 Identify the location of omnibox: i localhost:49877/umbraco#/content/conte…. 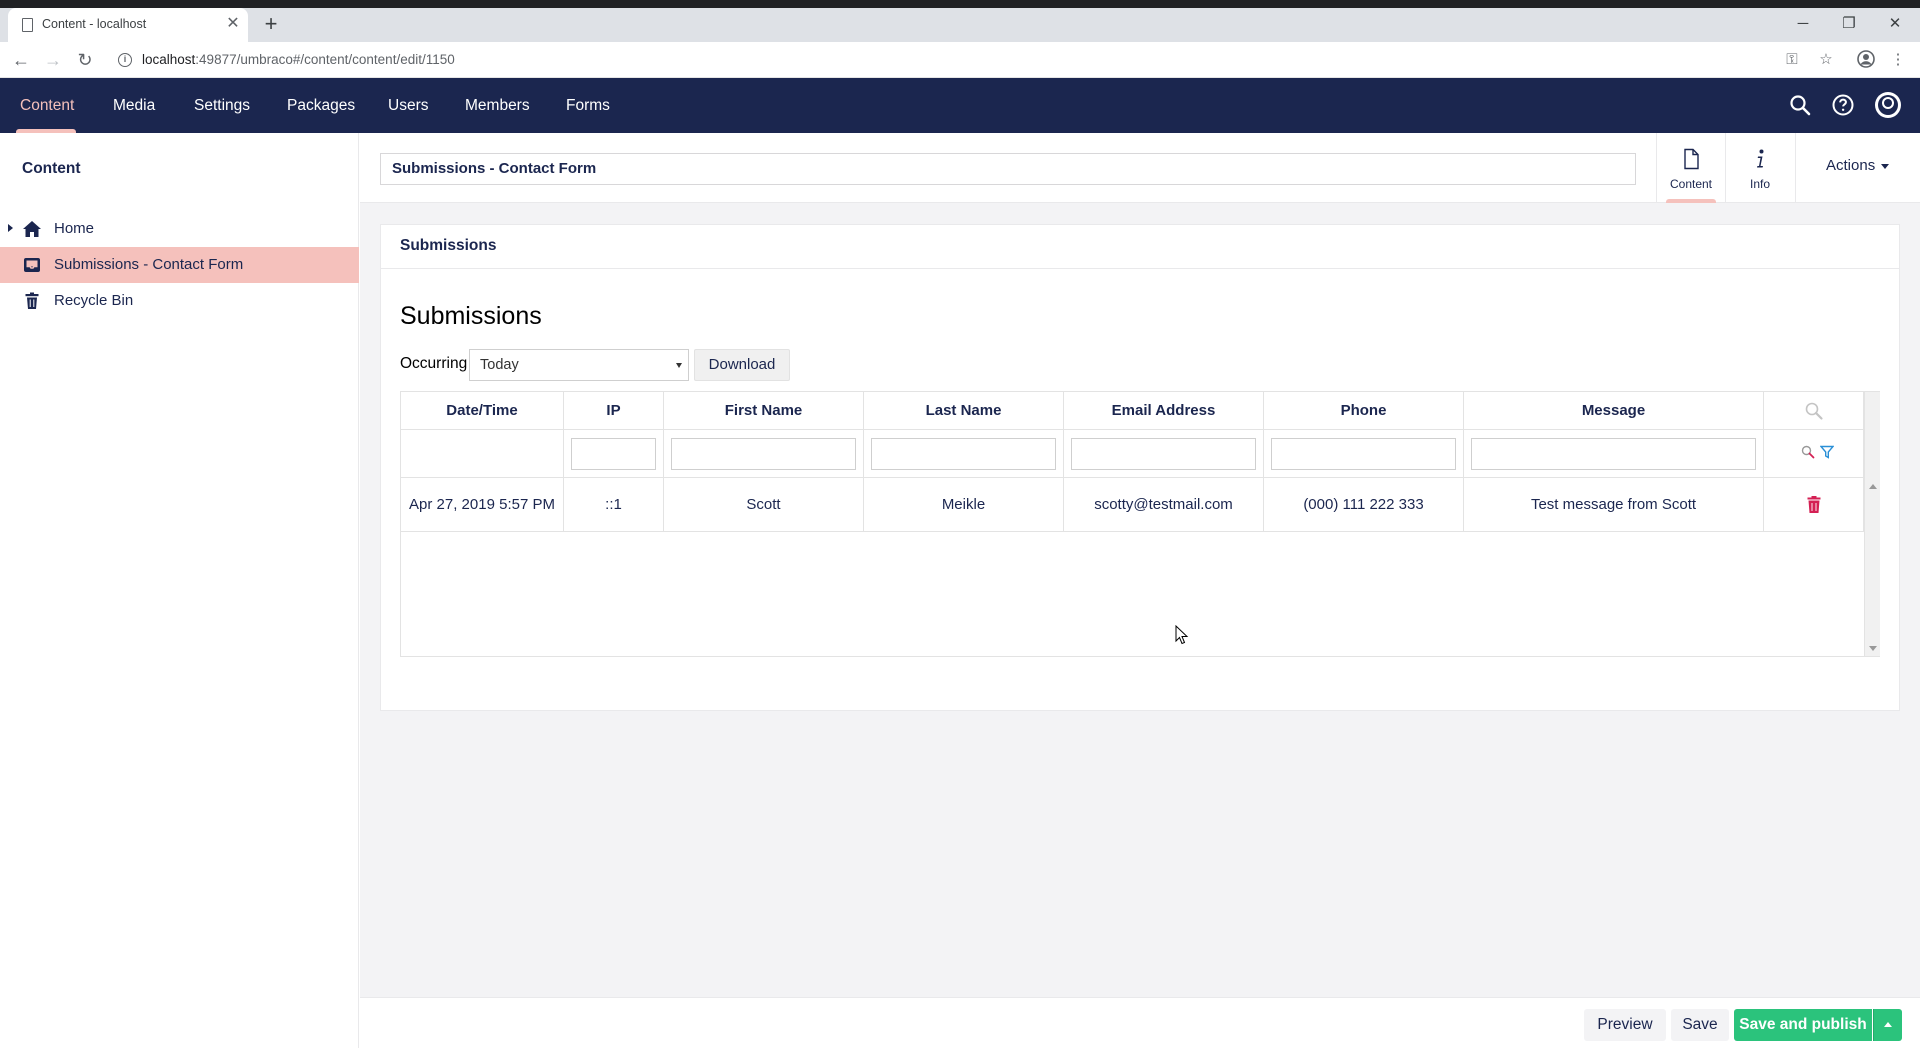
(948, 60).